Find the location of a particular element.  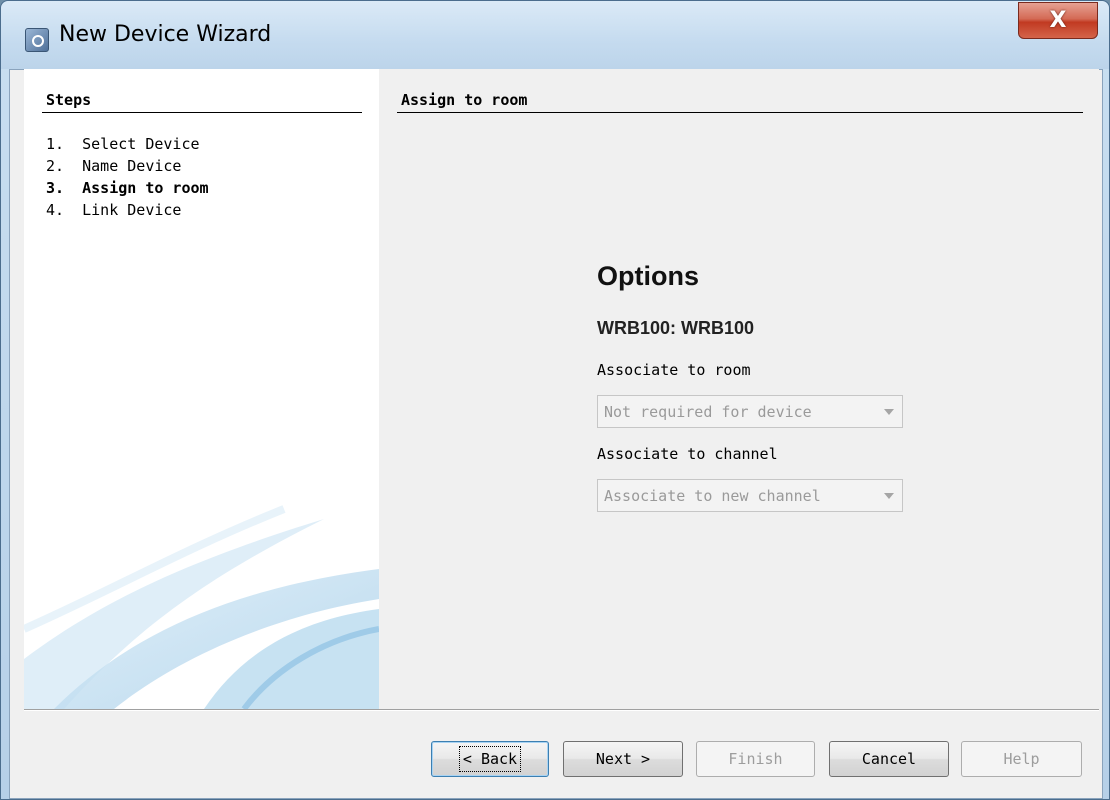

step-select-device: 1. Select Device is located at coordinates (123, 144).